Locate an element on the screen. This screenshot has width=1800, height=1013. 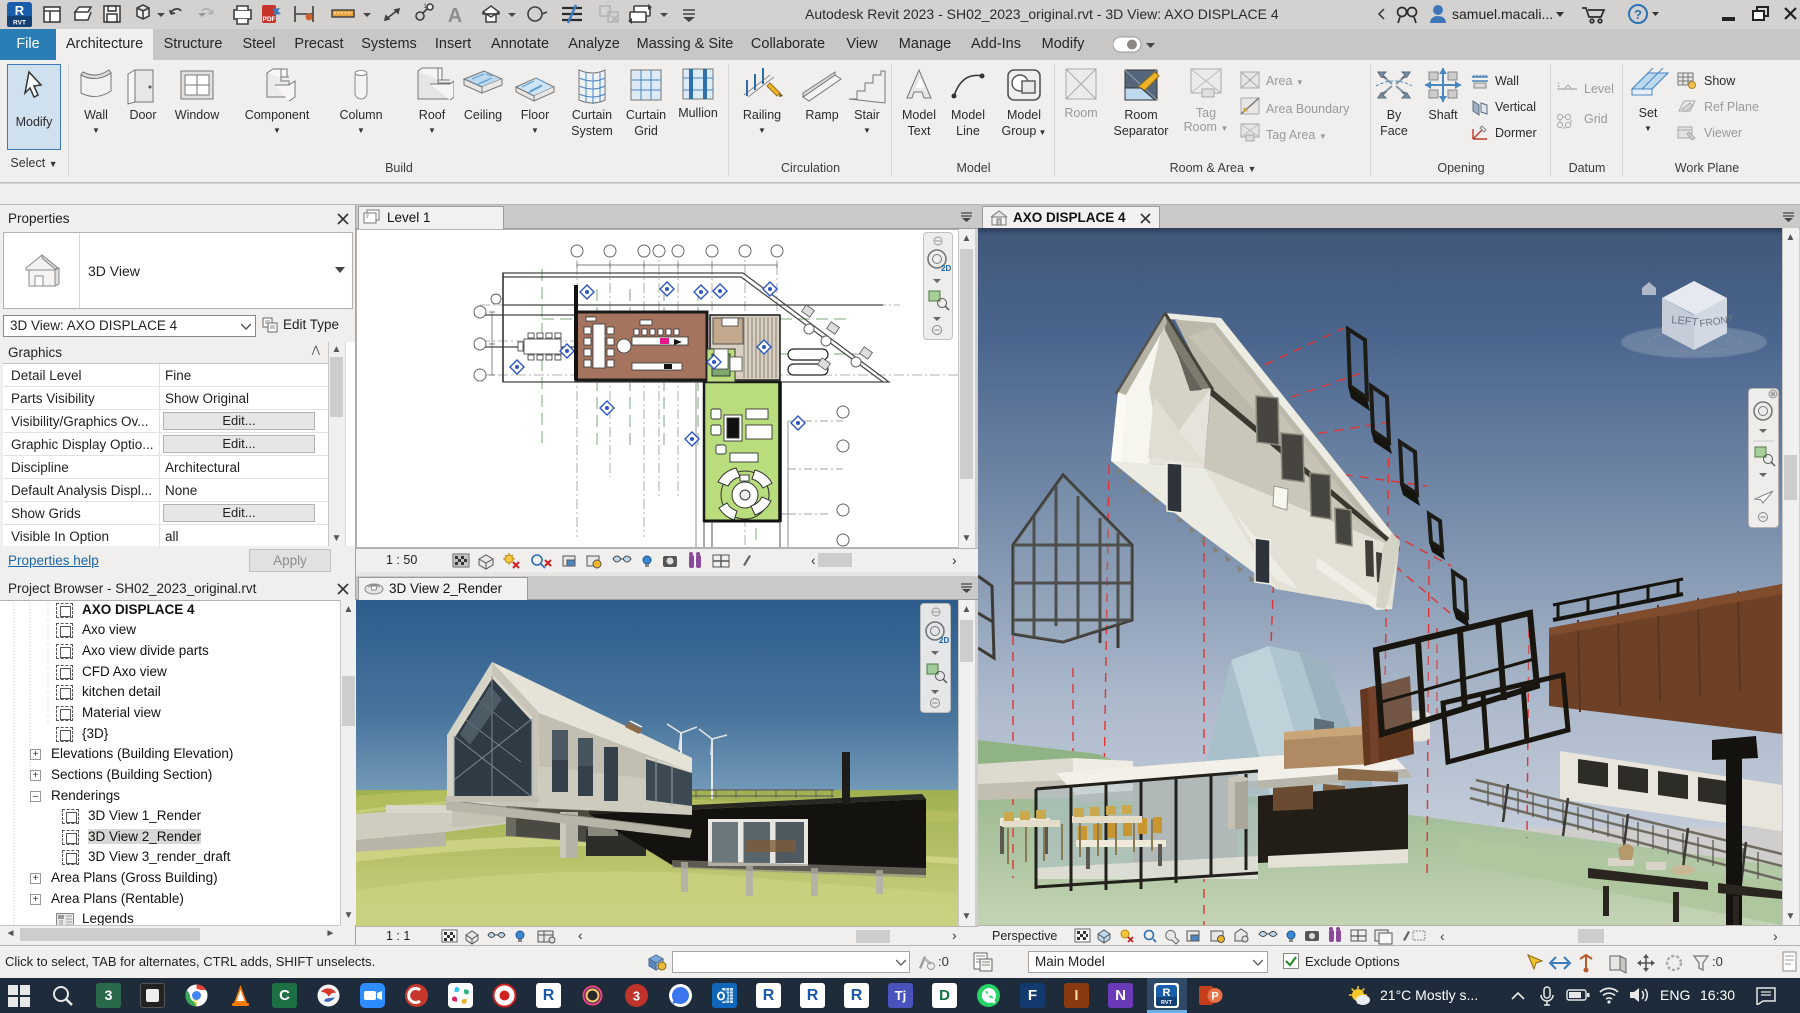
svg-text: PDF is located at coordinates (269, 19).